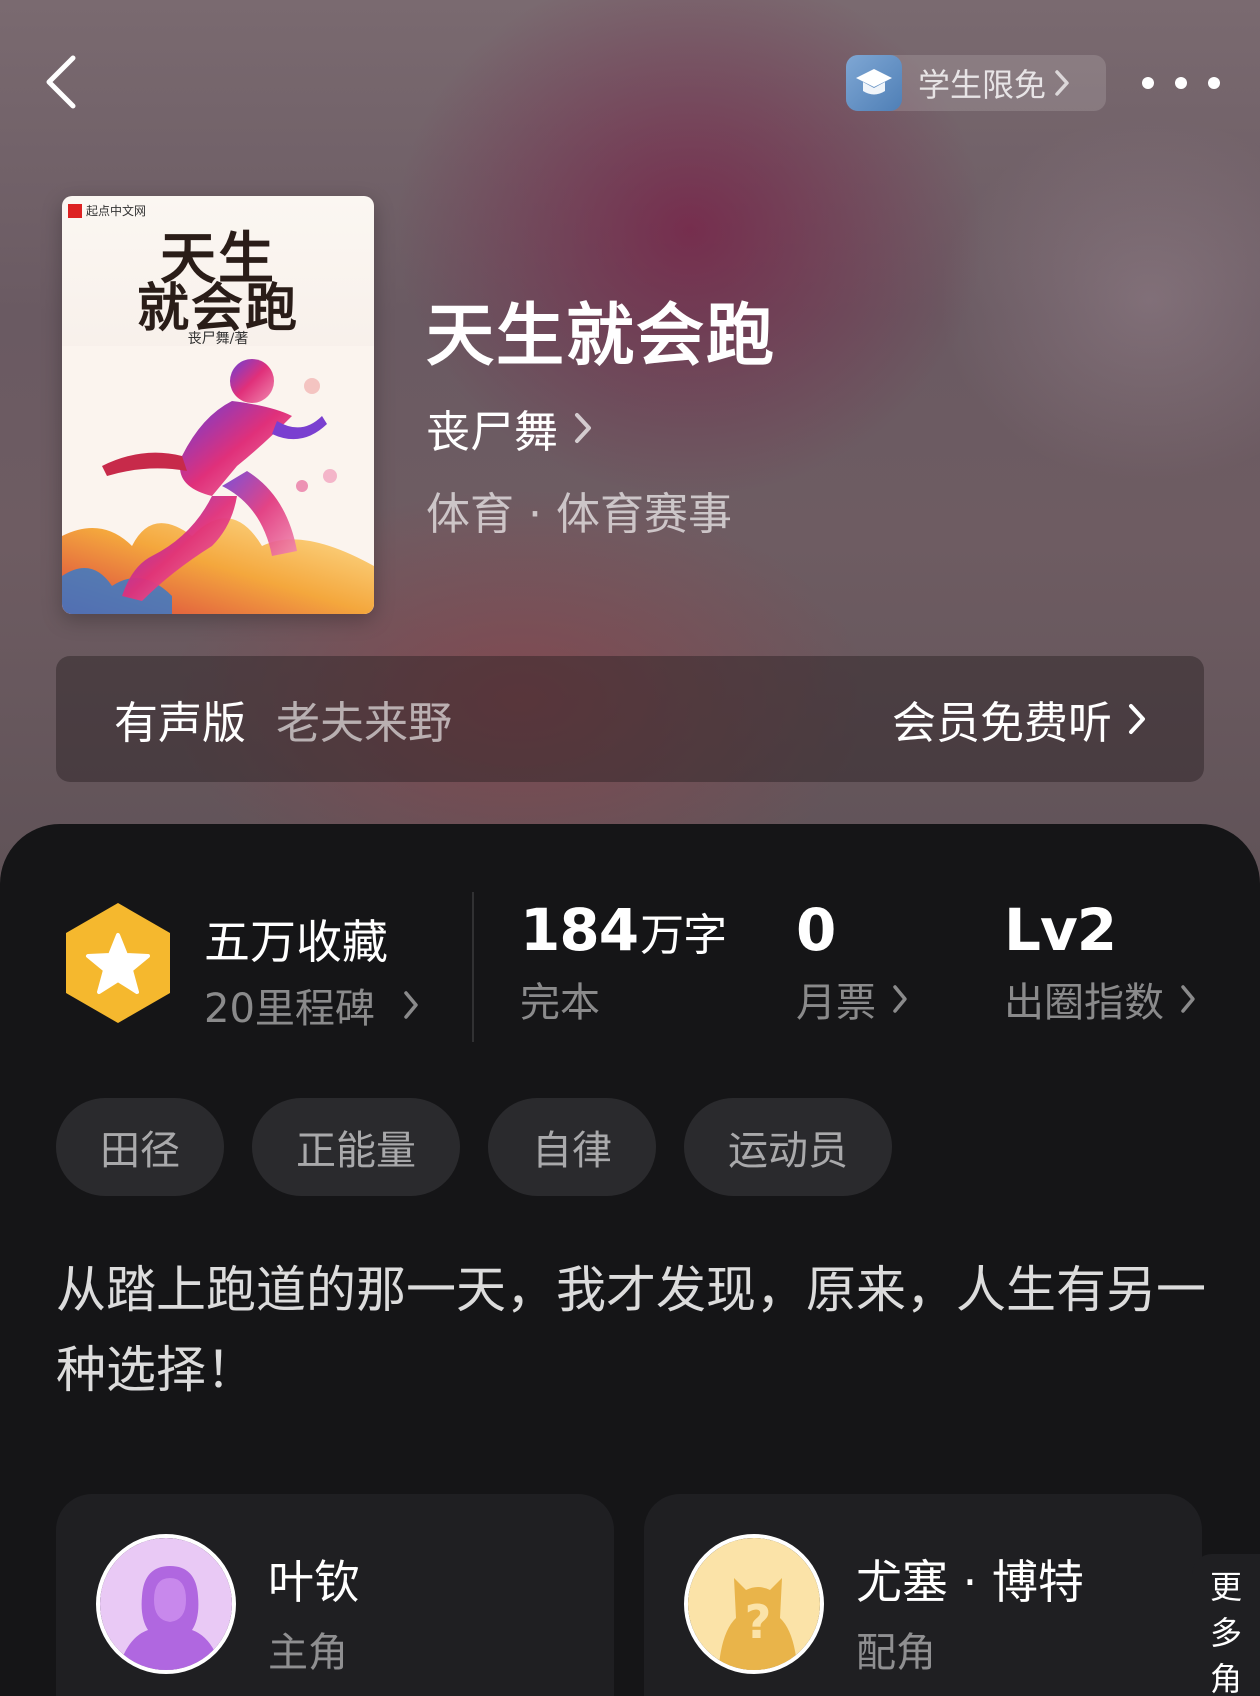 This screenshot has height=1696, width=1260. I want to click on word-count-stat: 184万字 完本, so click(623, 962).